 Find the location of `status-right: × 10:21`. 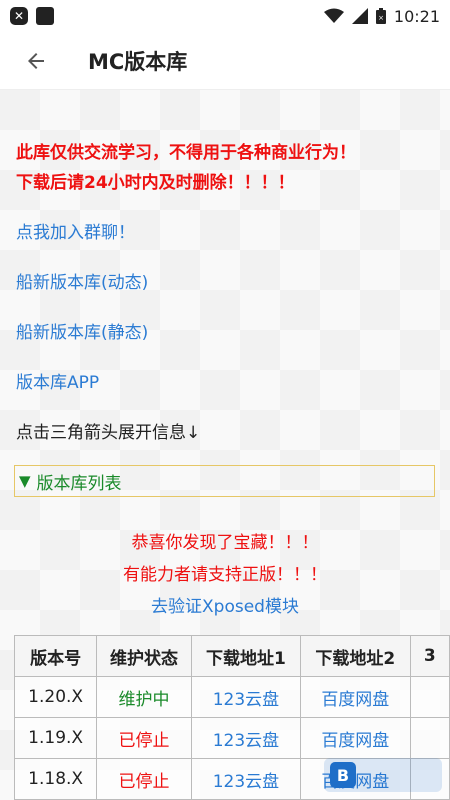

status-right: × 10:21 is located at coordinates (381, 16).